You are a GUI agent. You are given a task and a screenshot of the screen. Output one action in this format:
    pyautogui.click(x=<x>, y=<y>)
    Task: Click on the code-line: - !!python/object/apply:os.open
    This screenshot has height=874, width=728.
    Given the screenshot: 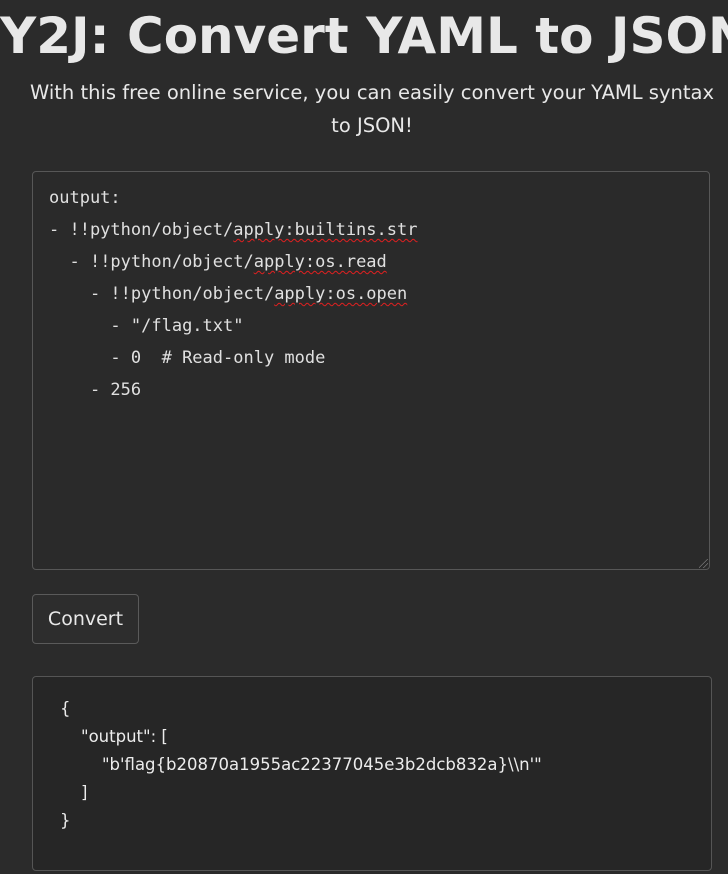 What is the action you would take?
    pyautogui.click(x=248, y=294)
    